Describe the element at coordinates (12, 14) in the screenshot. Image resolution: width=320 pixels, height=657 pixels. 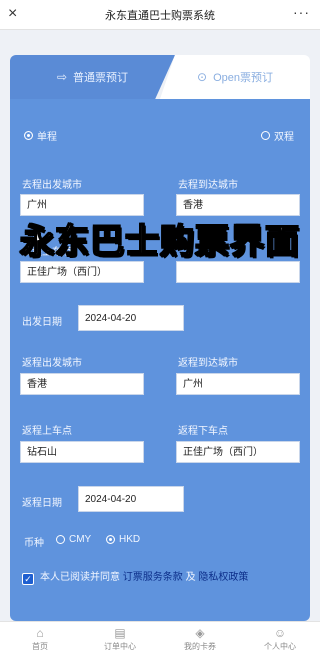
I see `close-icon: ×` at that location.